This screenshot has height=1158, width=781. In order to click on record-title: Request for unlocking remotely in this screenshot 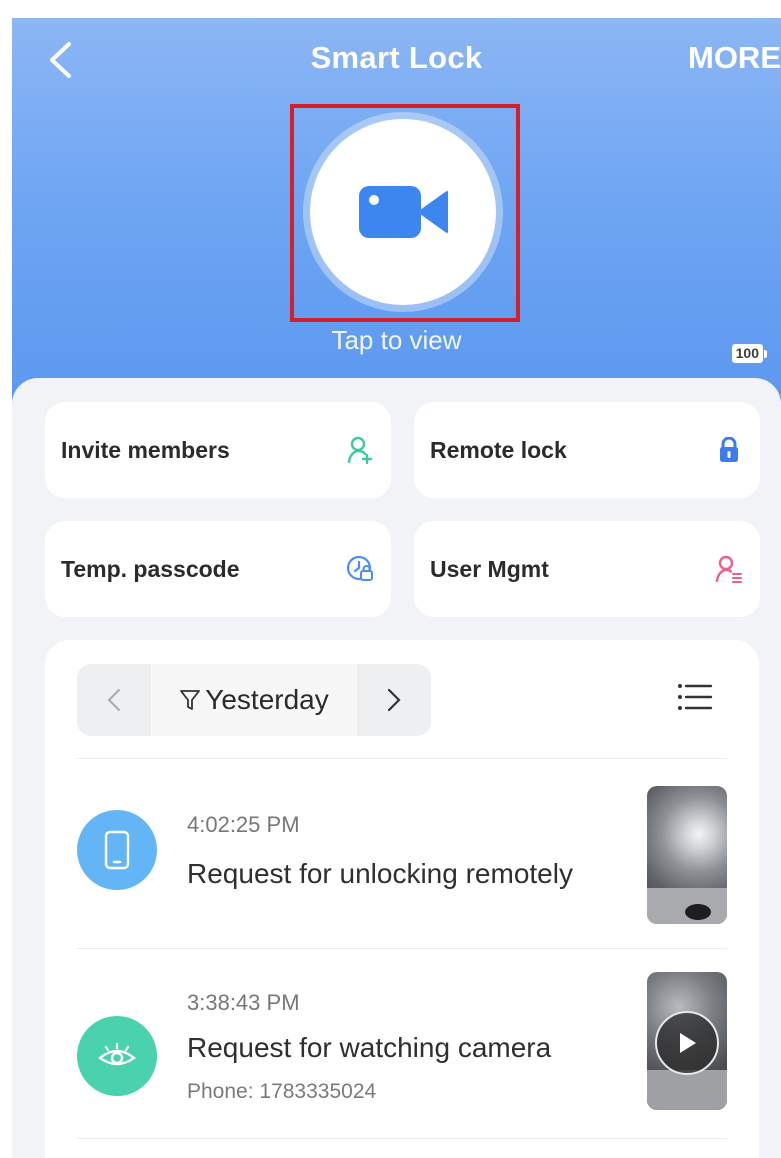, I will do `click(380, 873)`.